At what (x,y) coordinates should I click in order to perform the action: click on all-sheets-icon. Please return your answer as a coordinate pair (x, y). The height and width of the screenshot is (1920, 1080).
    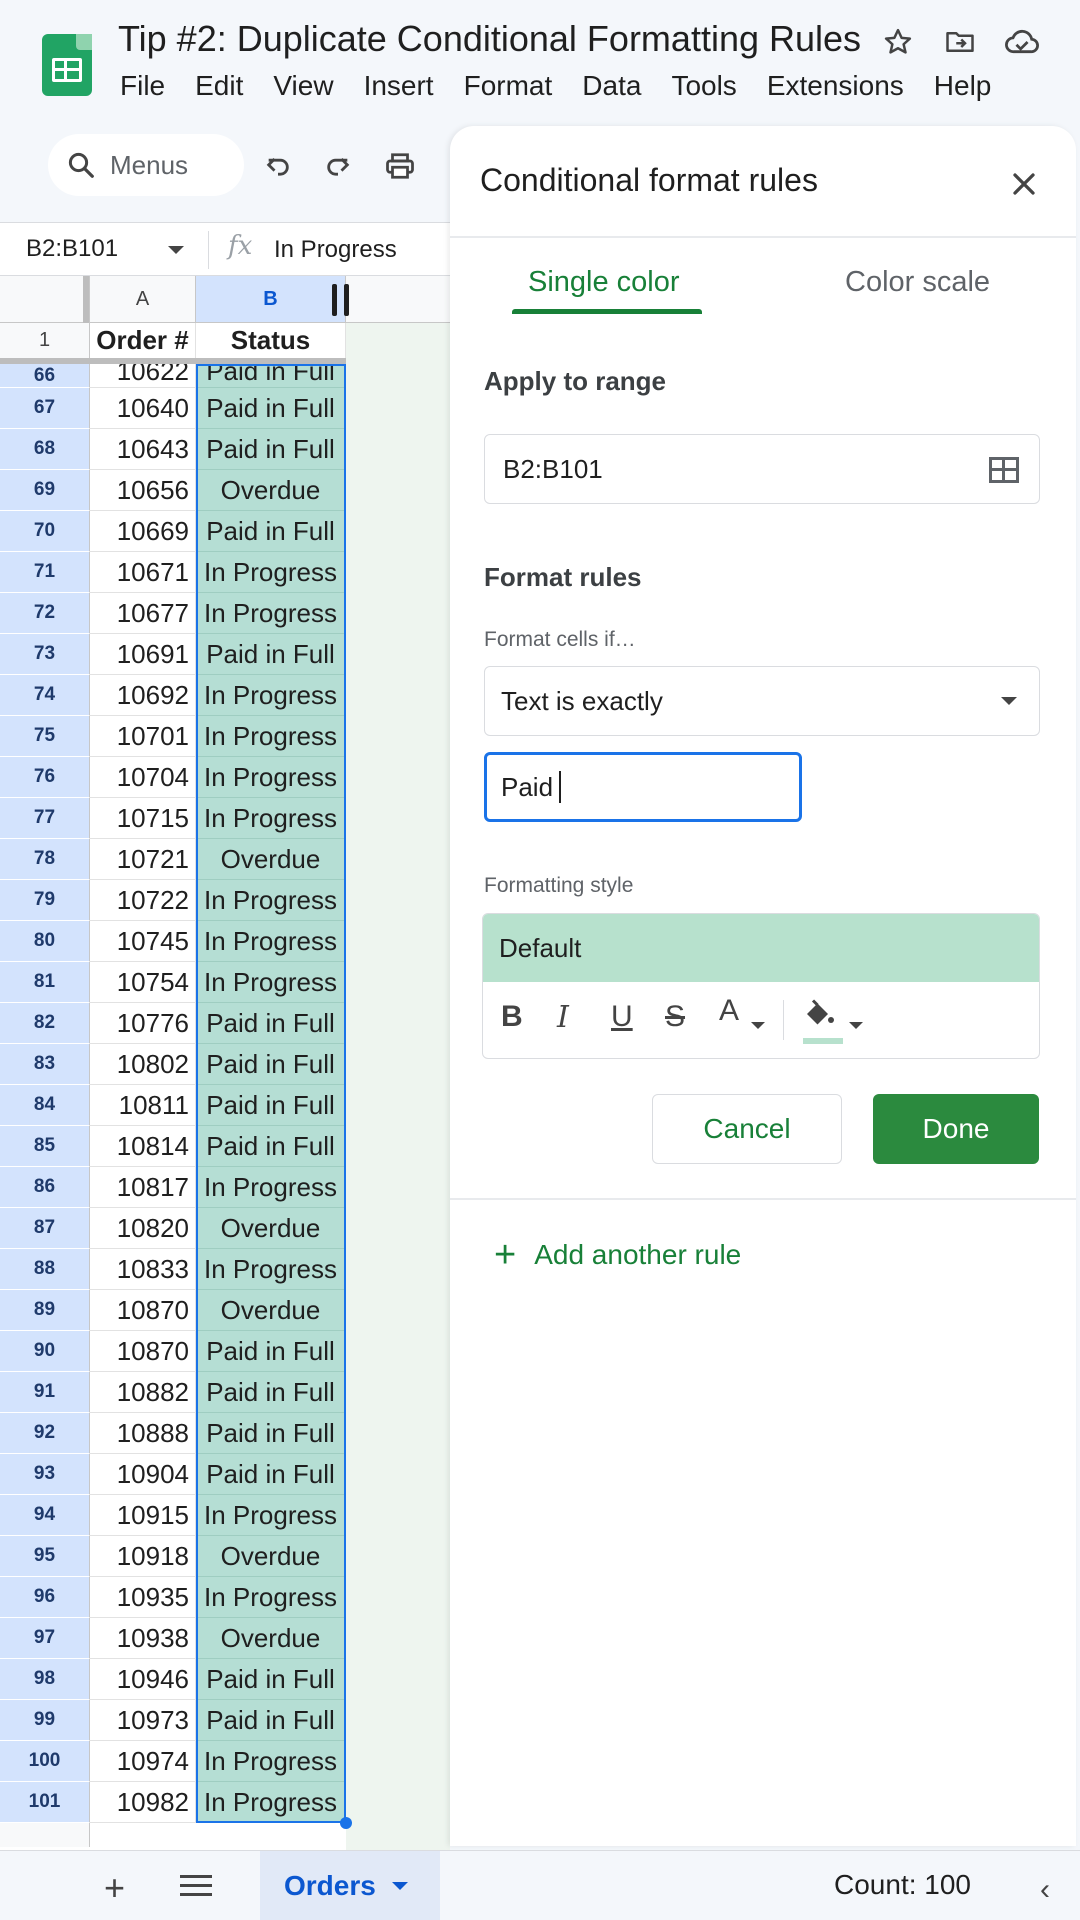
    Looking at the image, I should click on (196, 1886).